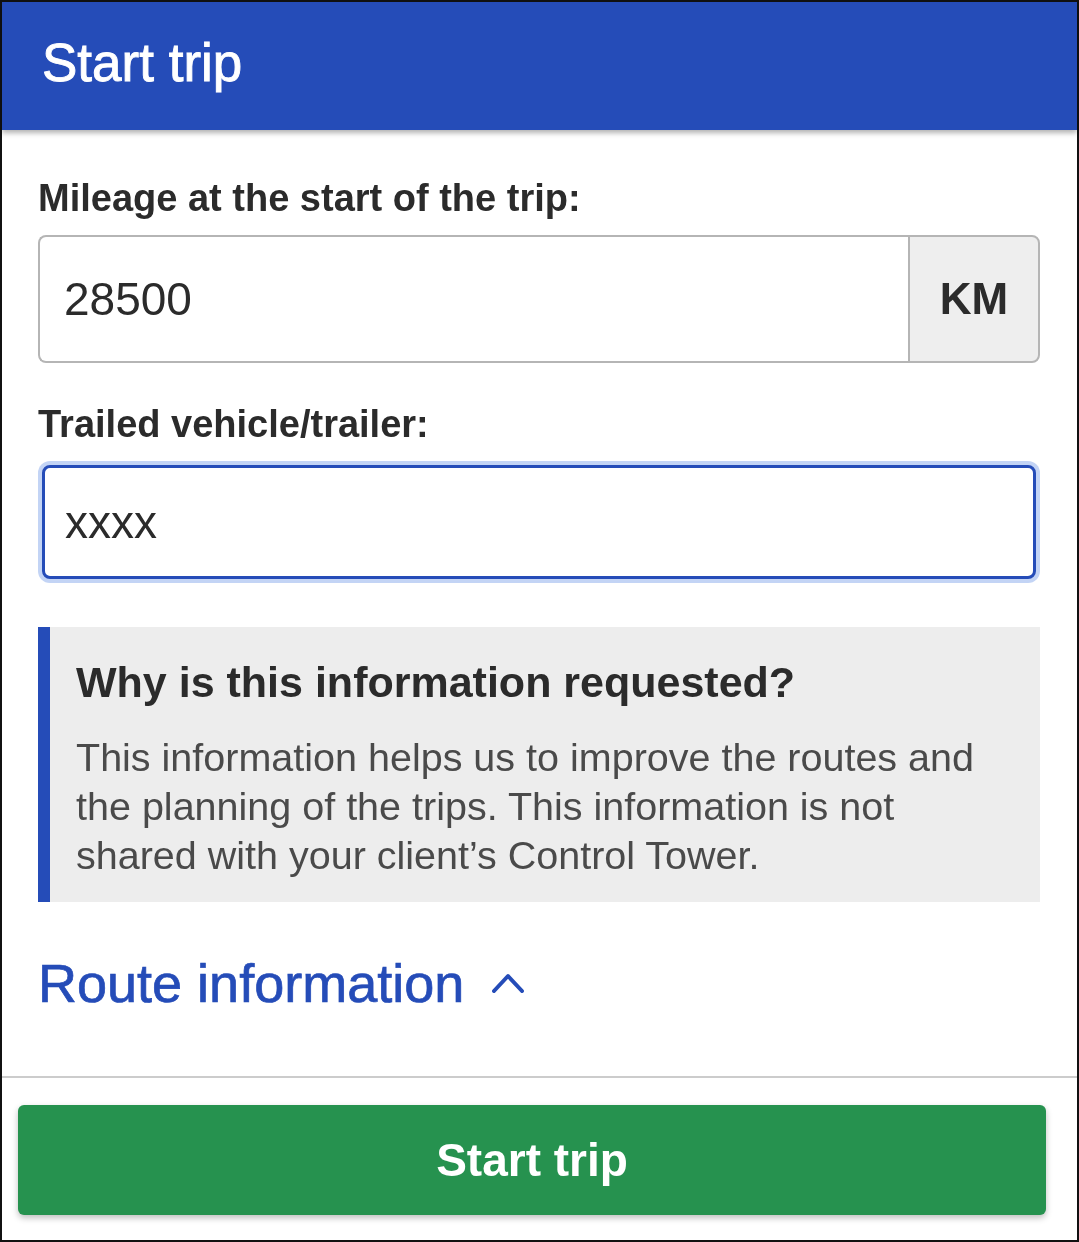 This screenshot has height=1242, width=1079. What do you see at coordinates (281, 983) in the screenshot?
I see `route-info-toggle: Route information` at bounding box center [281, 983].